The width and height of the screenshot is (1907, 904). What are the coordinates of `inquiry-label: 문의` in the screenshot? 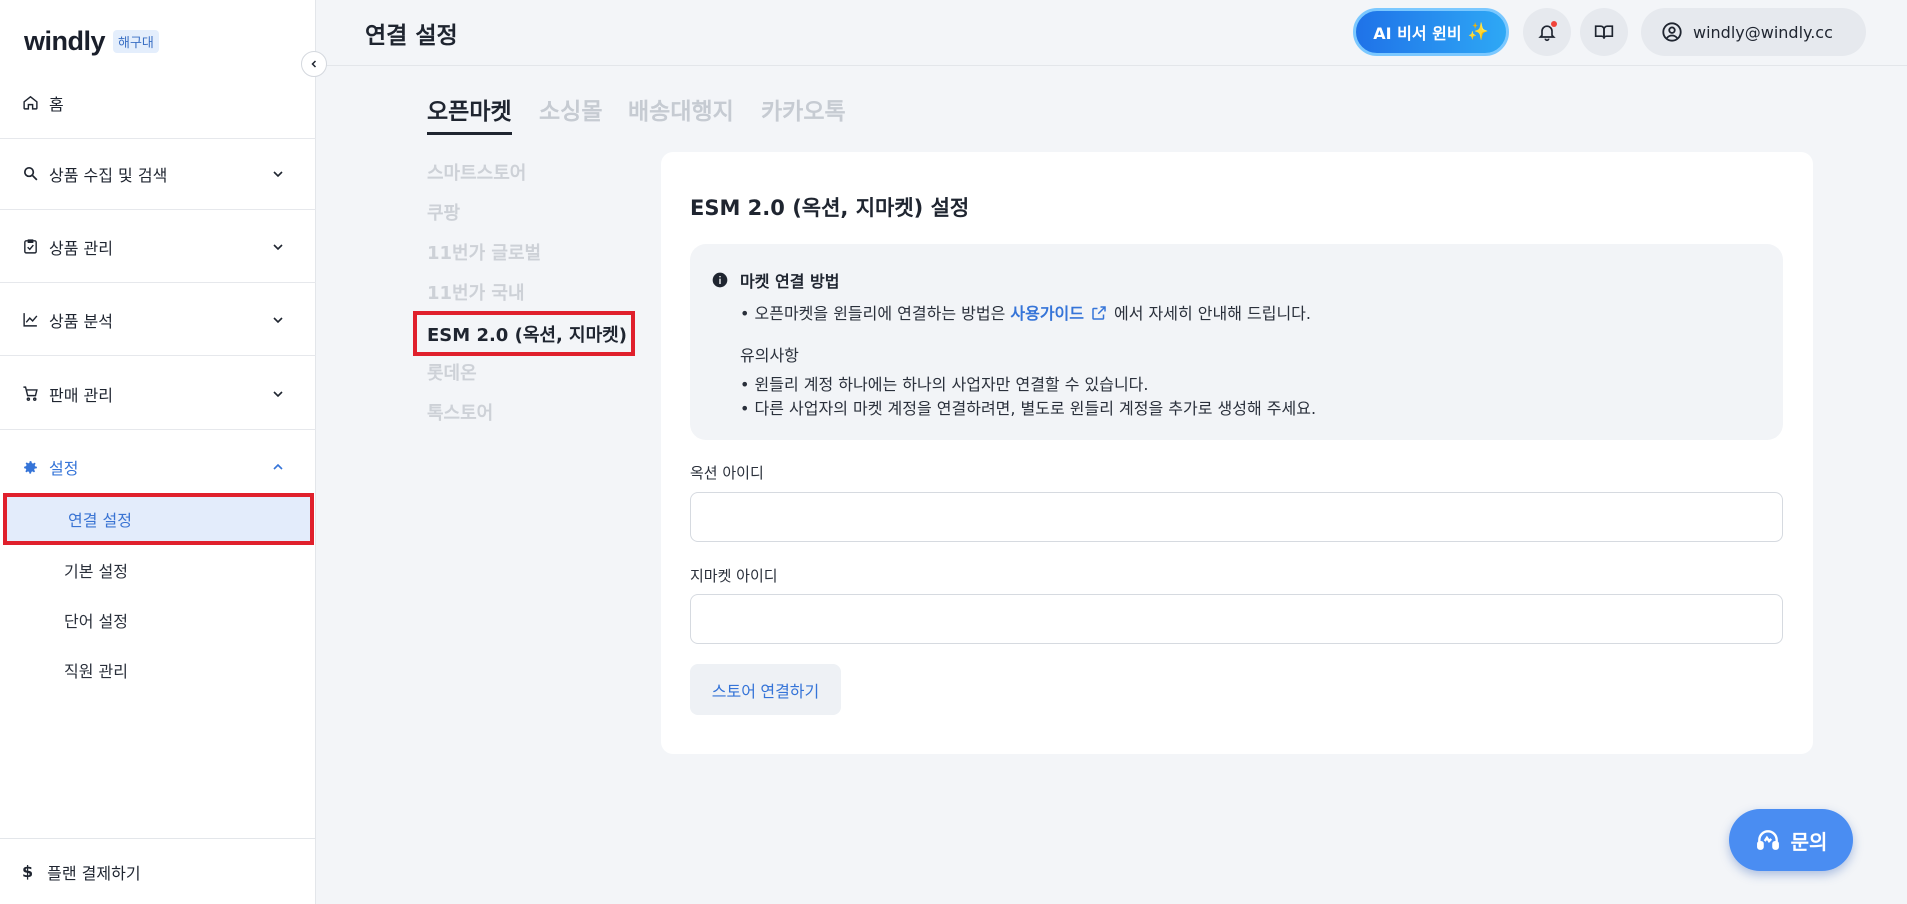 It's located at (1809, 841).